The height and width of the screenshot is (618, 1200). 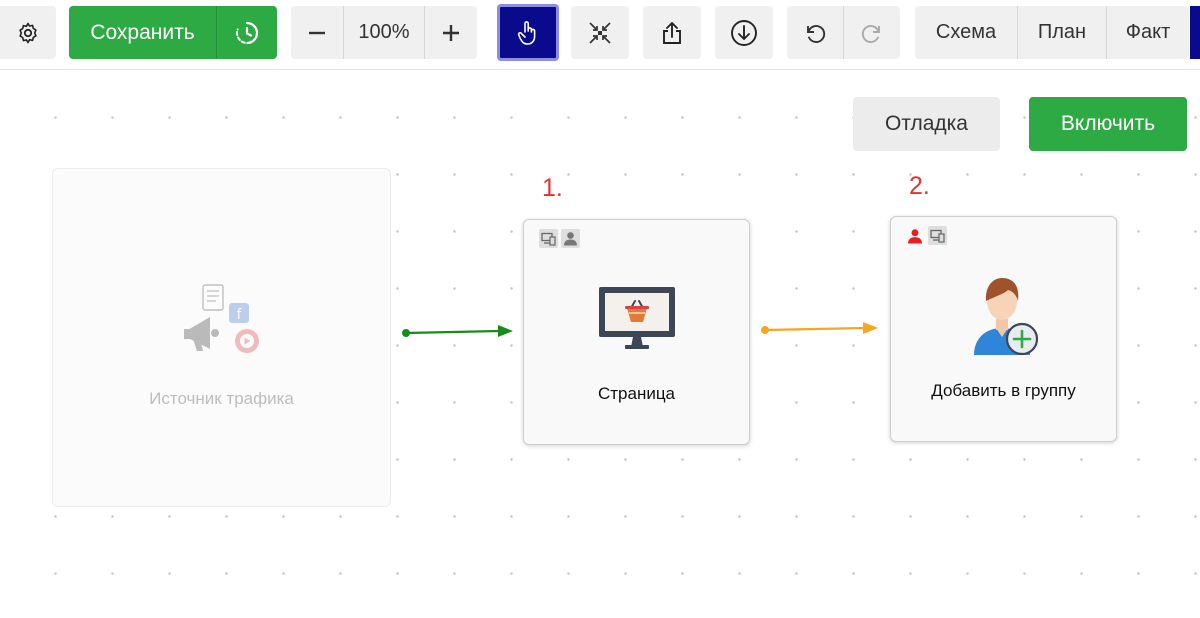 I want to click on tab-schema: Схема, so click(x=966, y=32).